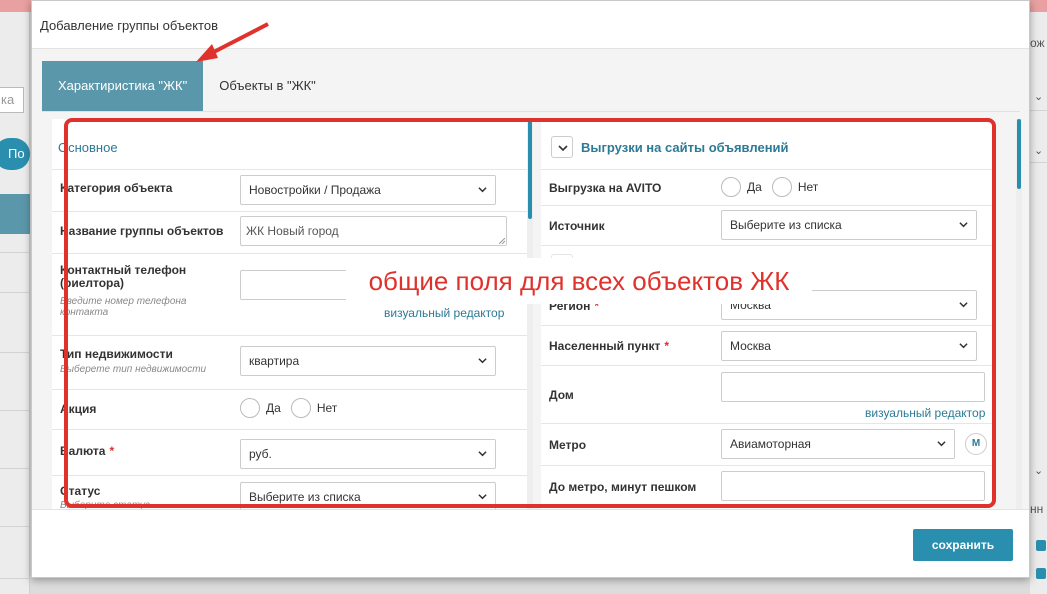 Image resolution: width=1047 pixels, height=594 pixels. What do you see at coordinates (562, 265) in the screenshot?
I see `collapse-location-button` at bounding box center [562, 265].